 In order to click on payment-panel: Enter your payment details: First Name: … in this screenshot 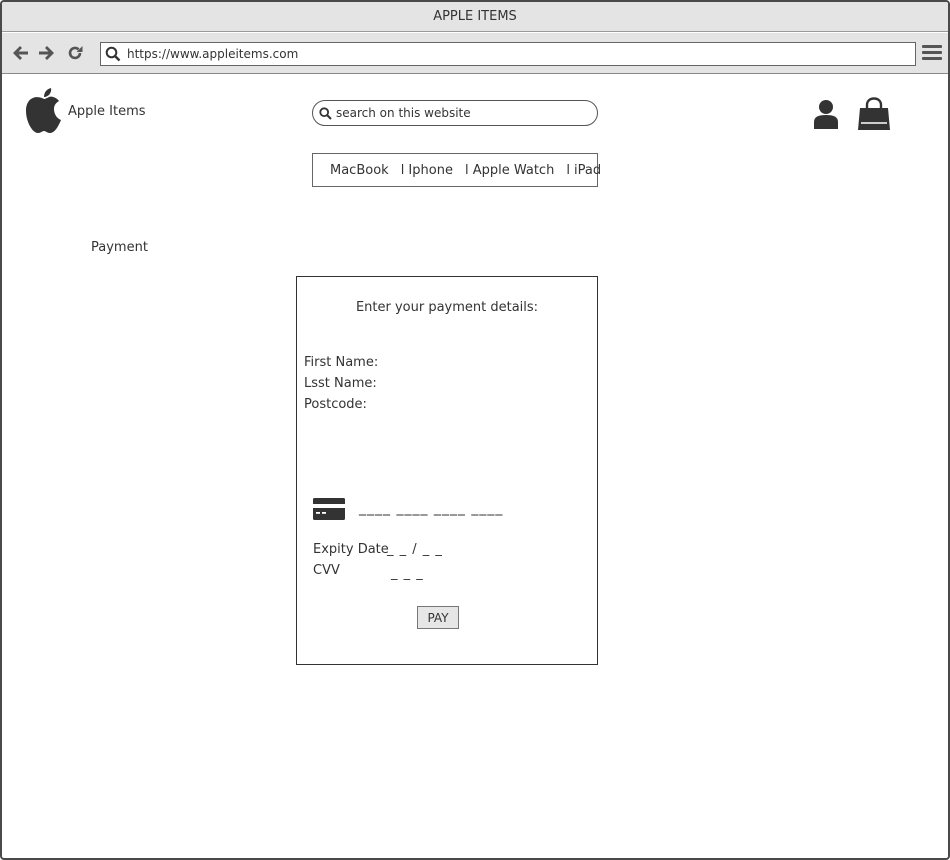, I will do `click(447, 470)`.